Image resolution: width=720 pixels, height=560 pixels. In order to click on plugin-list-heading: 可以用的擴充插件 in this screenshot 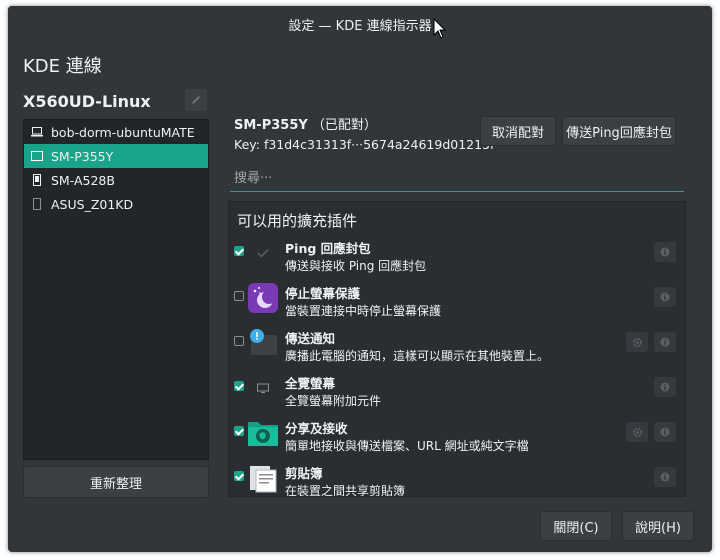, I will do `click(297, 221)`.